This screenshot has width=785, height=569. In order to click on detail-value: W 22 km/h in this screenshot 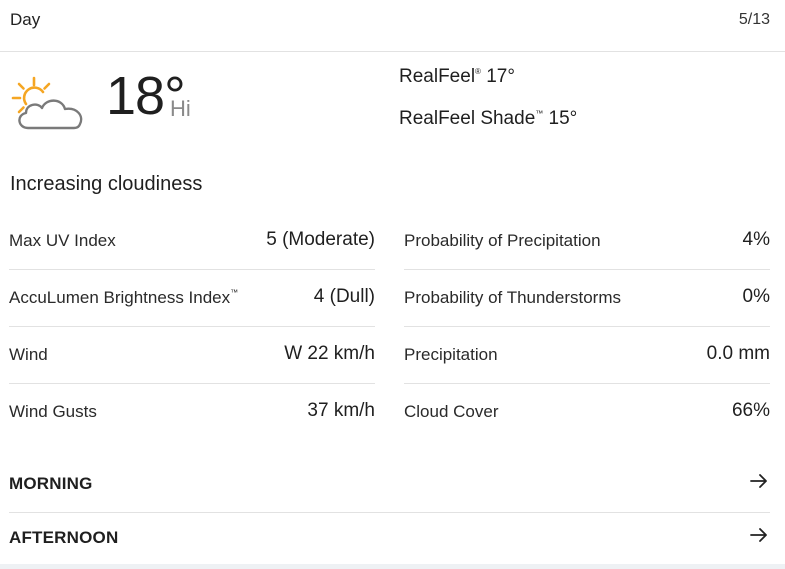, I will do `click(329, 353)`.